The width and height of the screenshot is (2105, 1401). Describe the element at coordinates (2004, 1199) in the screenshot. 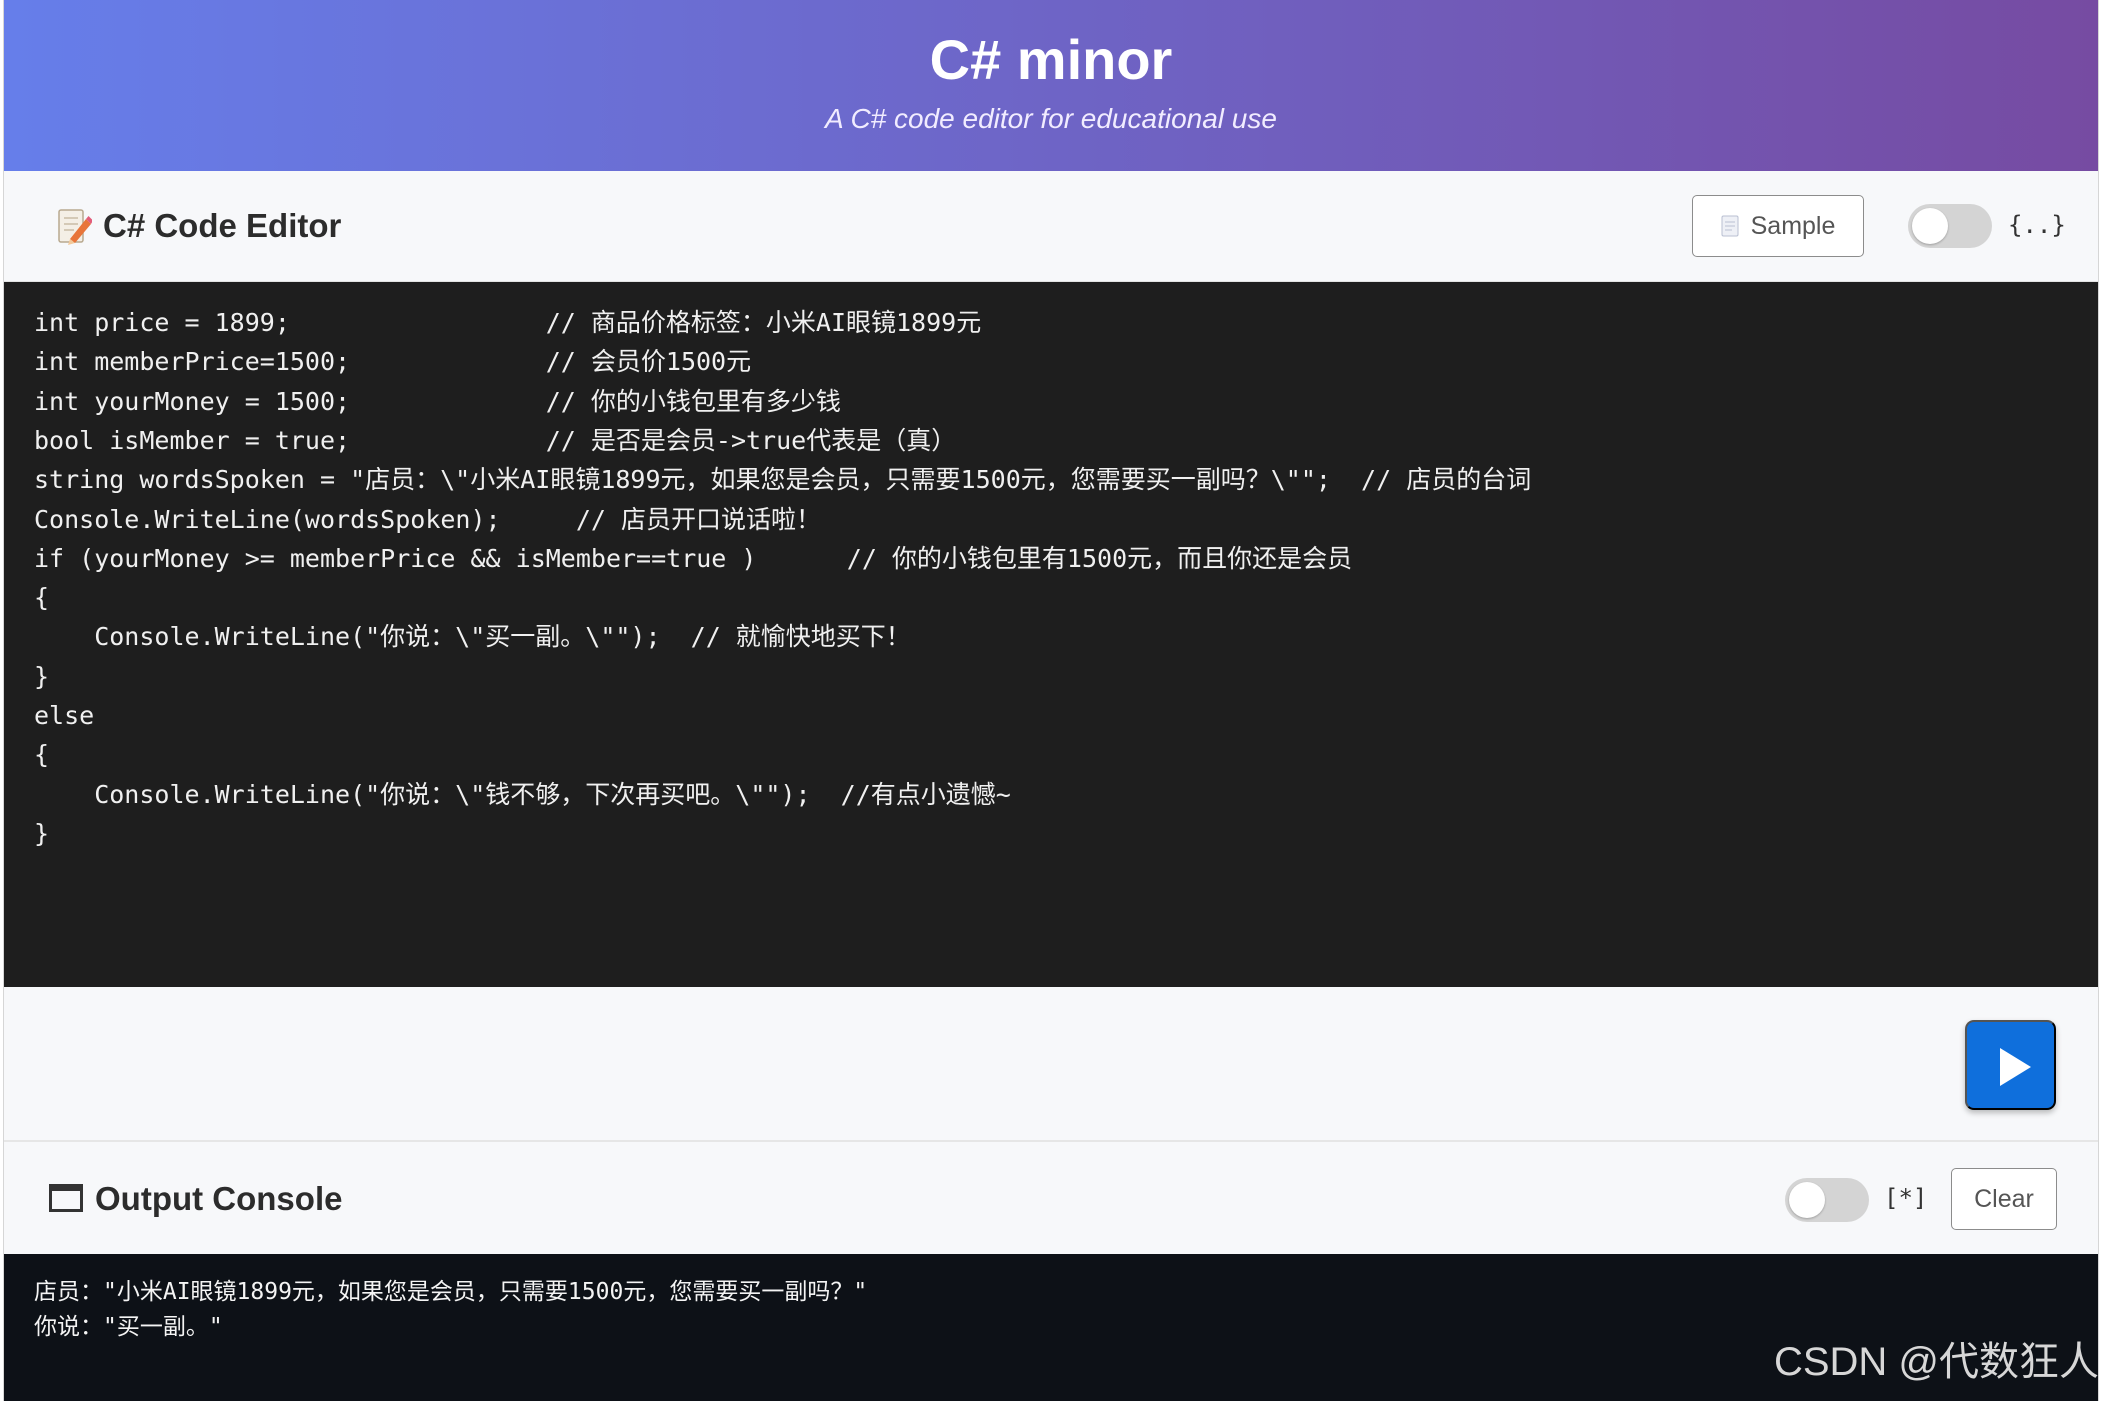

I see `clear-button: Clear` at that location.